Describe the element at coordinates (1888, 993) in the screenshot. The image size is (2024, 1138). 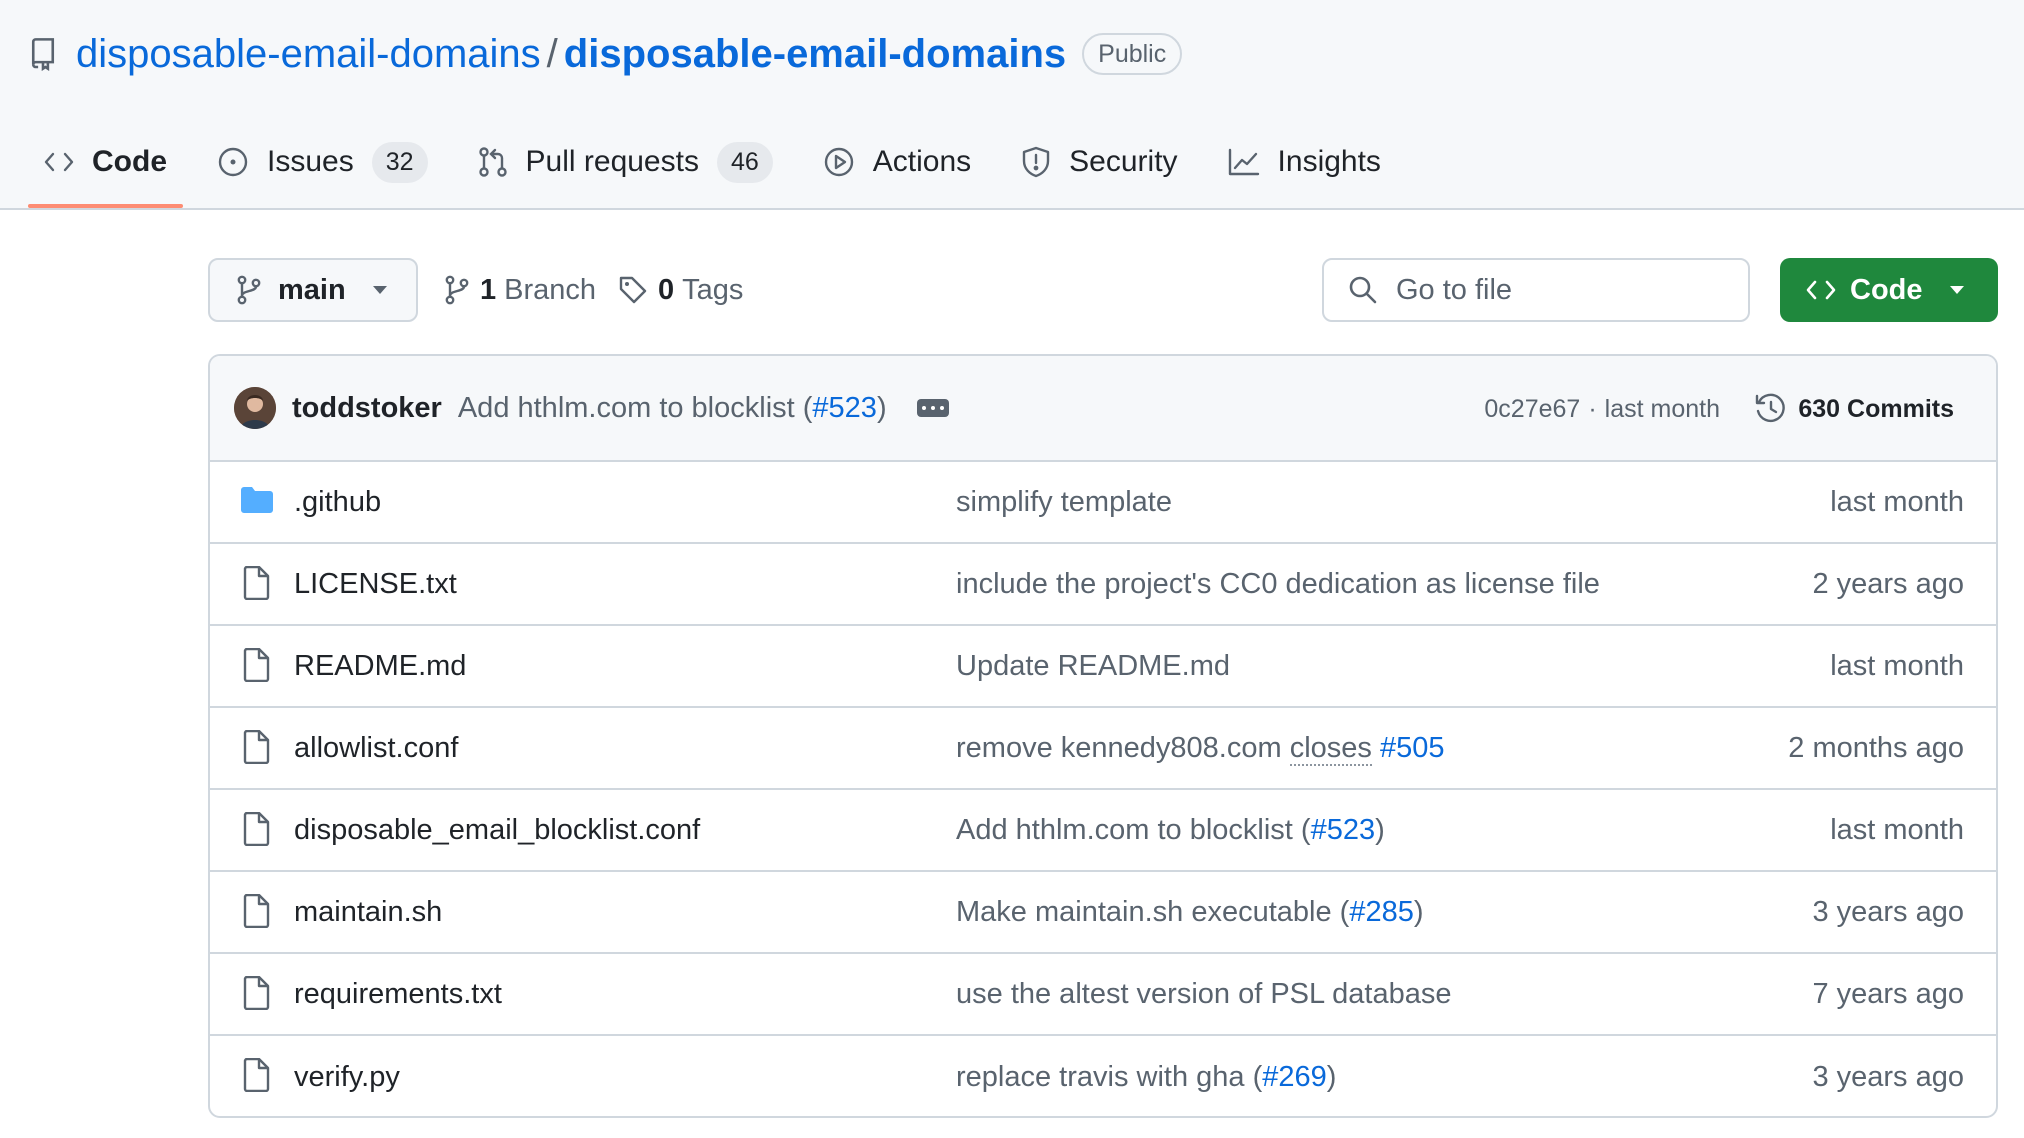
I see `file-commit-date: 7 years ago` at that location.